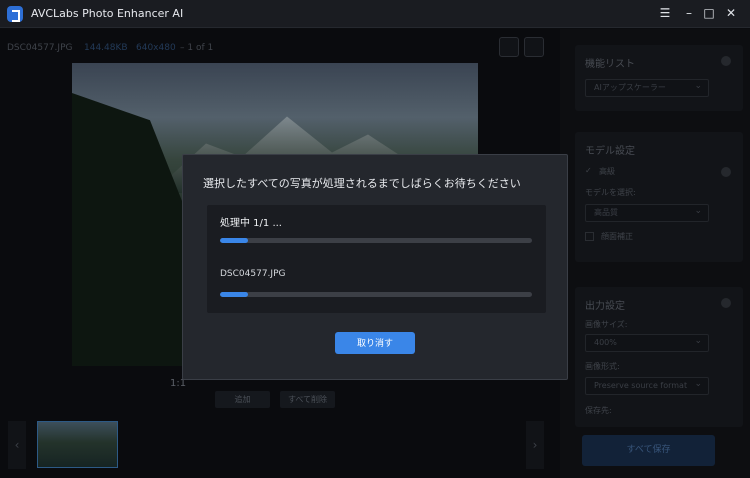 This screenshot has height=478, width=750. What do you see at coordinates (234, 294) in the screenshot?
I see `file-progress-fill` at bounding box center [234, 294].